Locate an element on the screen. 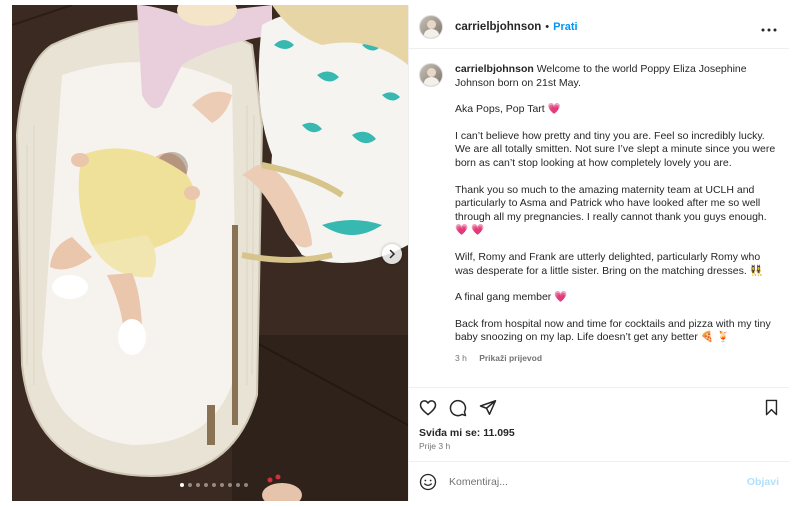 The width and height of the screenshot is (800, 507). caption-age: 3 h is located at coordinates (461, 357).